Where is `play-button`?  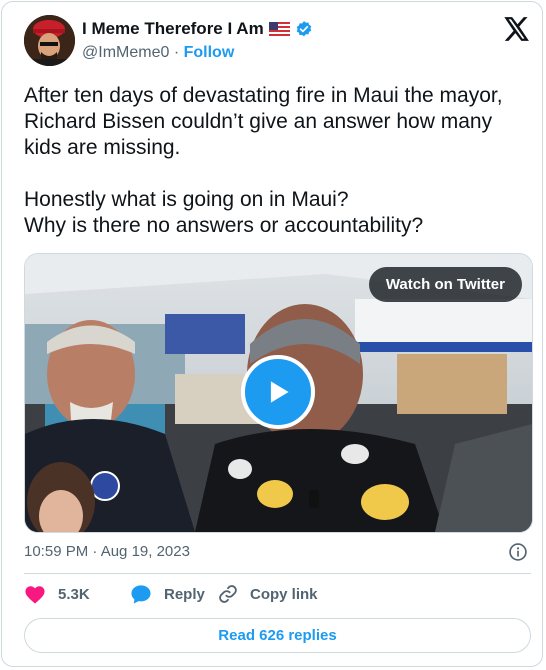
play-button is located at coordinates (278, 392).